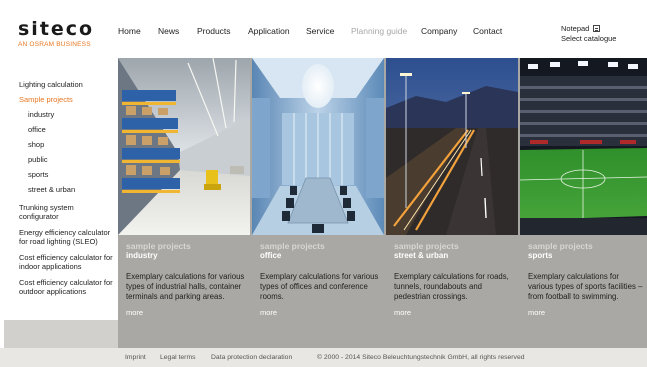 The image size is (647, 367). I want to click on footer-legal-link: Legal terms, so click(178, 357).